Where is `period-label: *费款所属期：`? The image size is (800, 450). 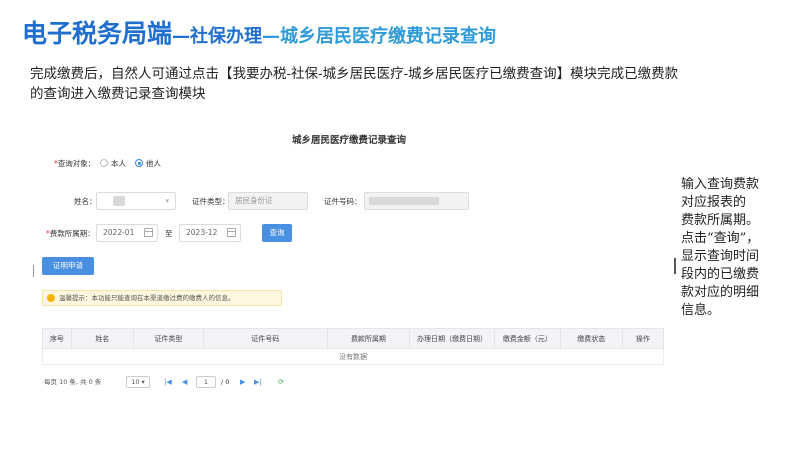 period-label: *费款所属期： is located at coordinates (70, 233).